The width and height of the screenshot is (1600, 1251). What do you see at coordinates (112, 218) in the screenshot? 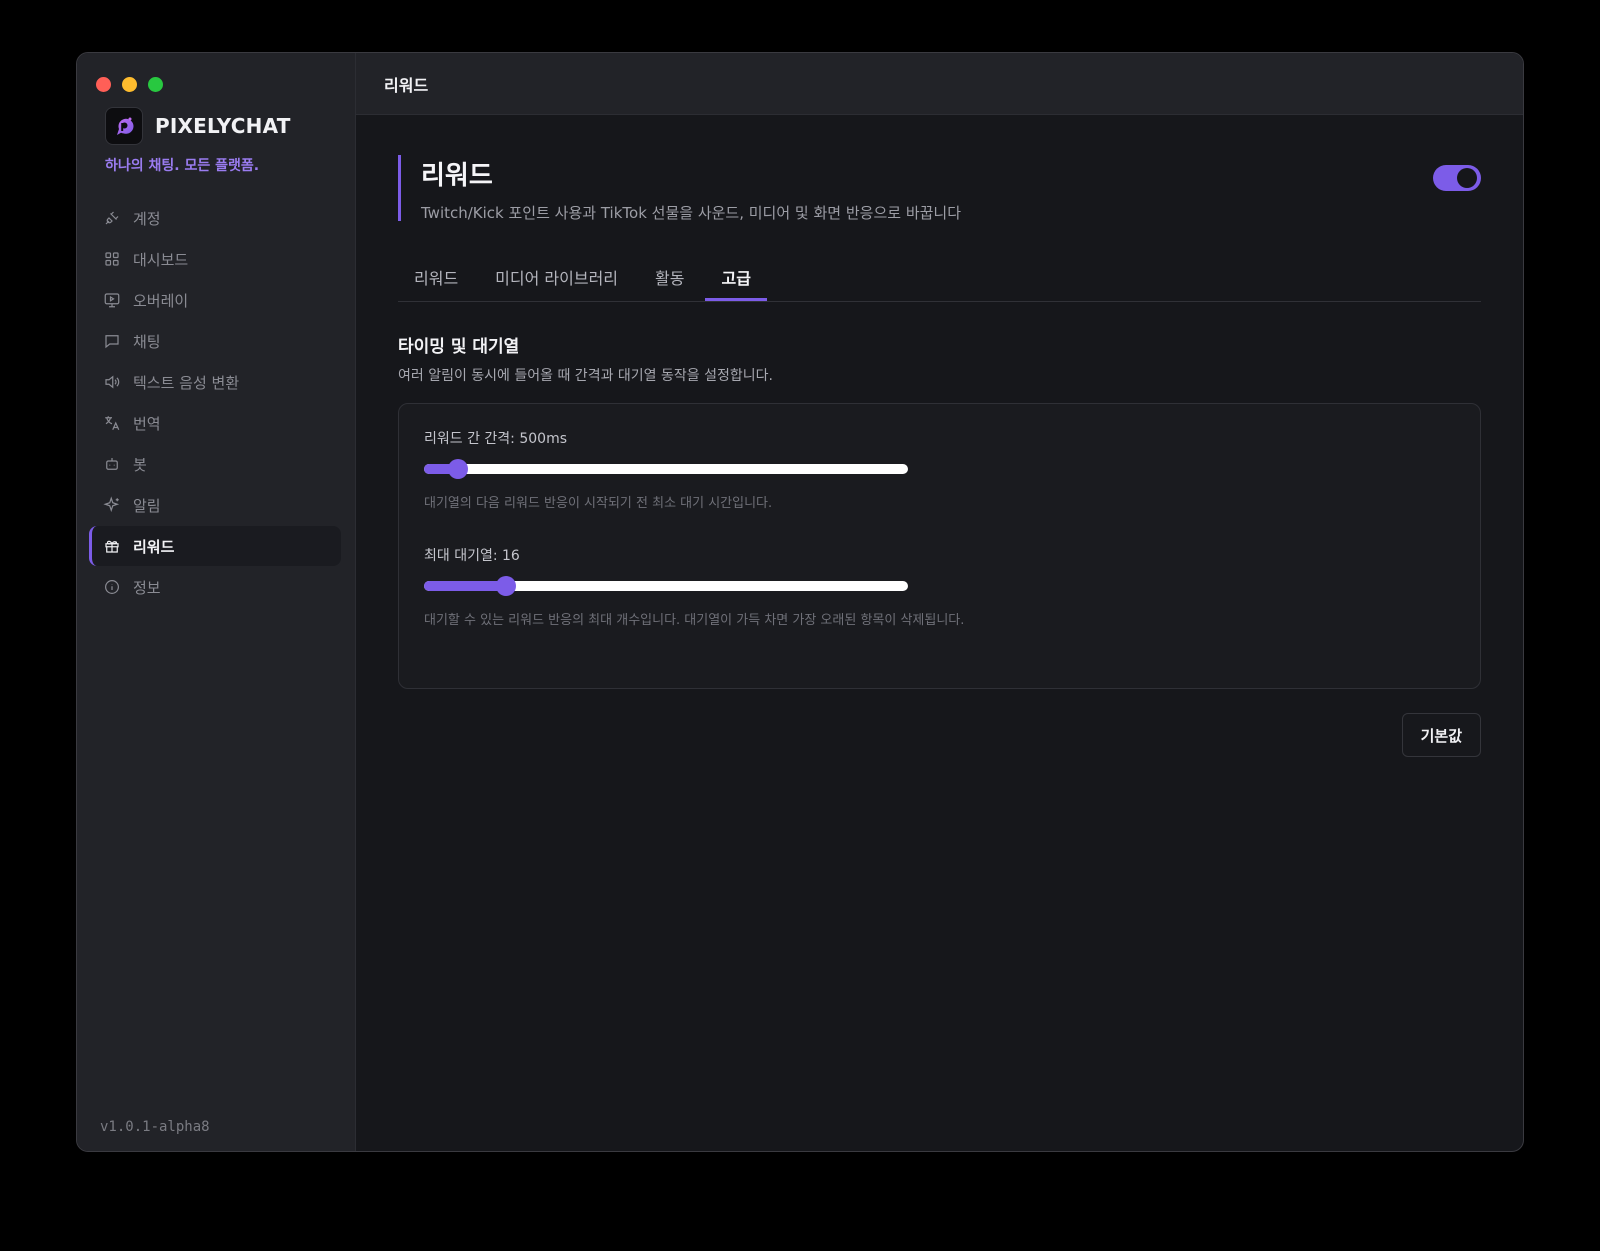
I see `plug-icon` at bounding box center [112, 218].